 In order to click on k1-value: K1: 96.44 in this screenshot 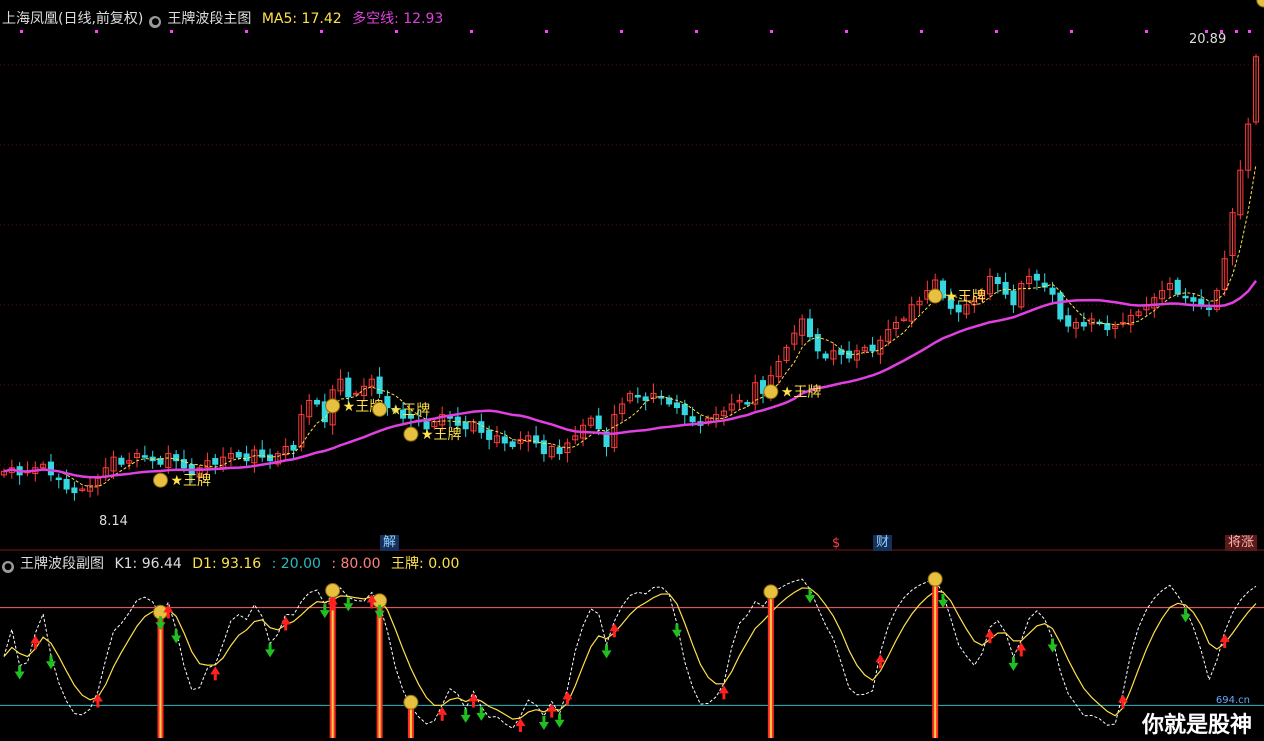, I will do `click(148, 564)`.